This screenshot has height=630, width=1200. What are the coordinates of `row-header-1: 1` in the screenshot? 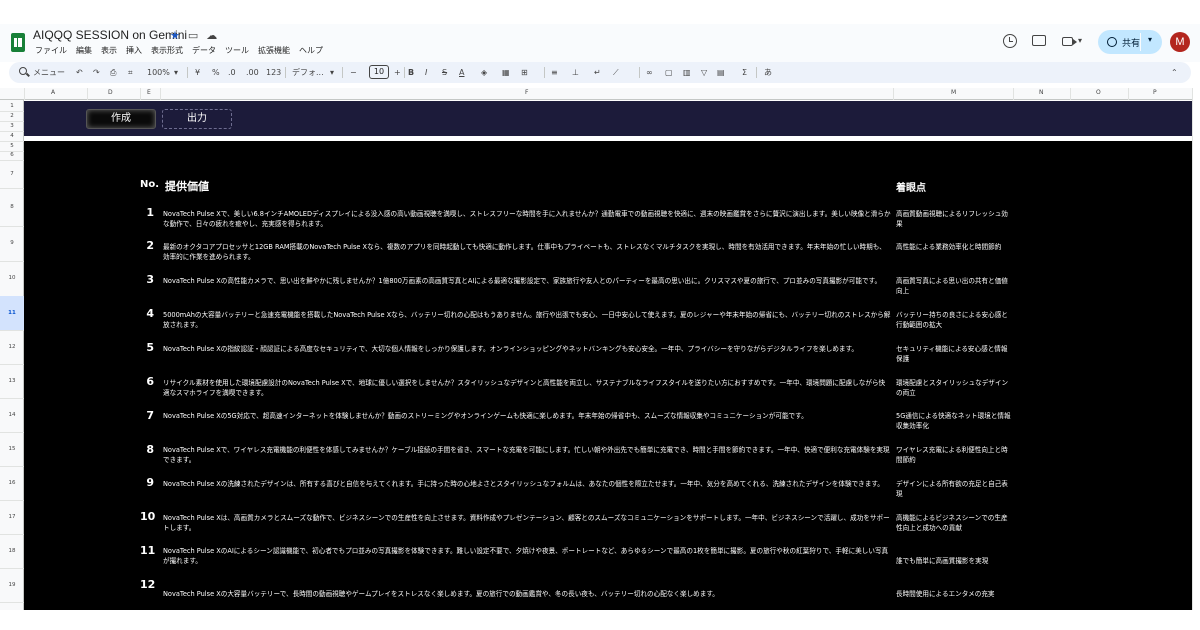 It's located at (12, 106).